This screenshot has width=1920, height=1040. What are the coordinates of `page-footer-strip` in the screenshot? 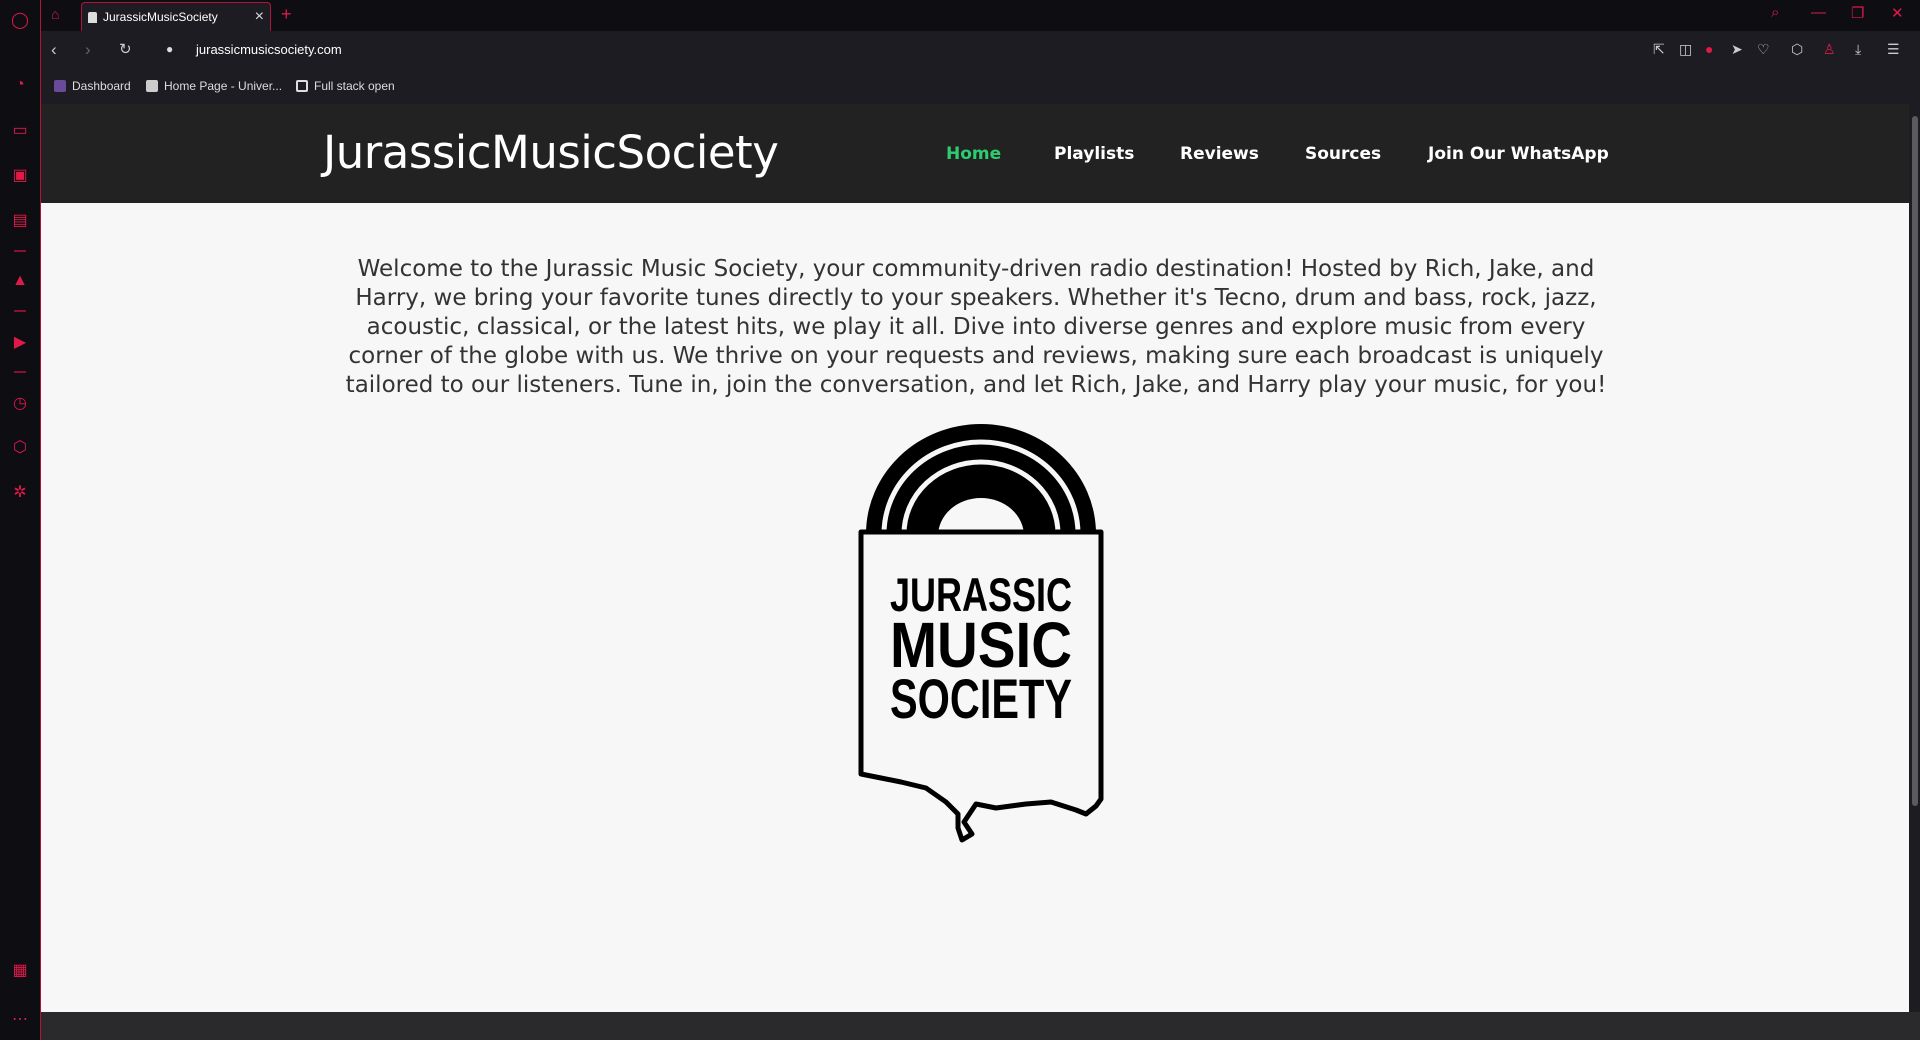 It's located at (980, 1026).